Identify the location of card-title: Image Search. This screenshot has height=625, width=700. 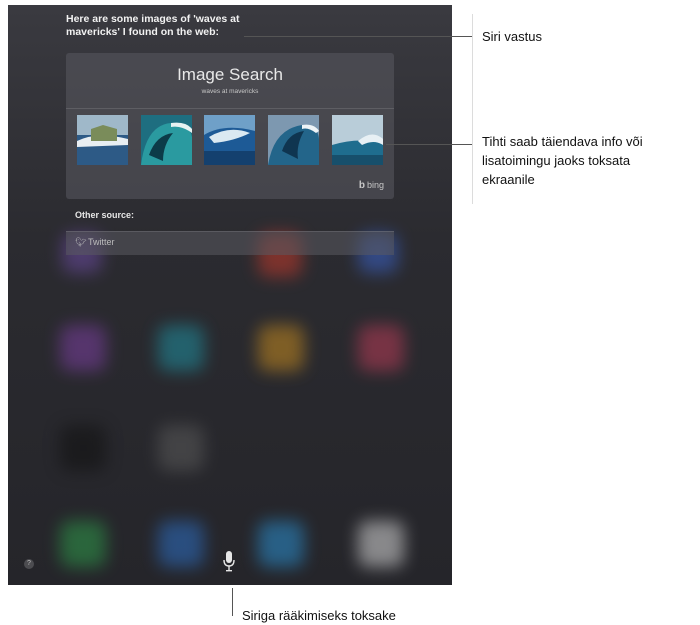
(230, 74).